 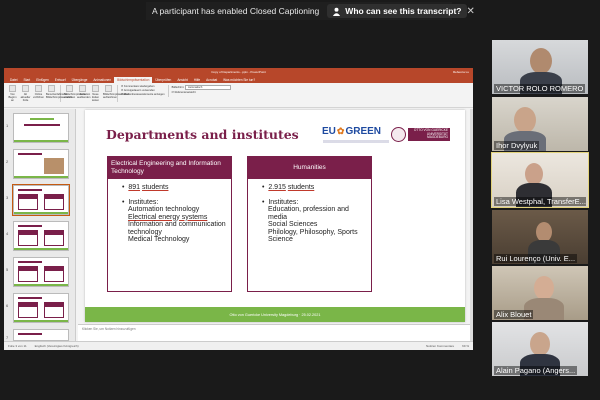 I want to click on participant-name: Ihor Dvylyuk, so click(x=517, y=145).